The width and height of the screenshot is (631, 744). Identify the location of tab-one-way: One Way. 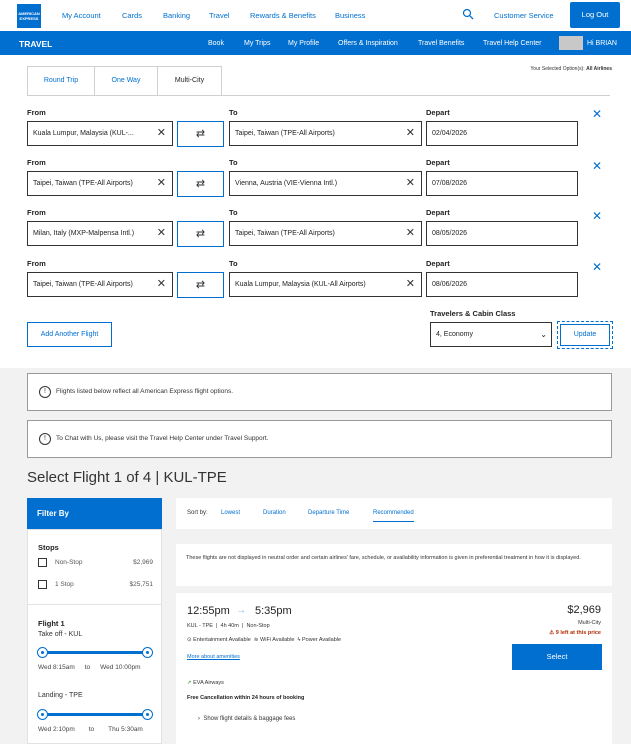
(126, 81).